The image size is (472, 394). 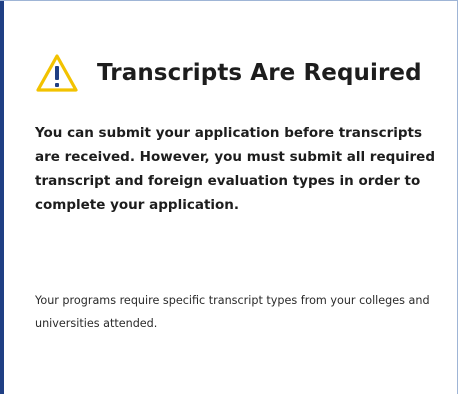 I want to click on warning-icon, so click(x=57, y=73).